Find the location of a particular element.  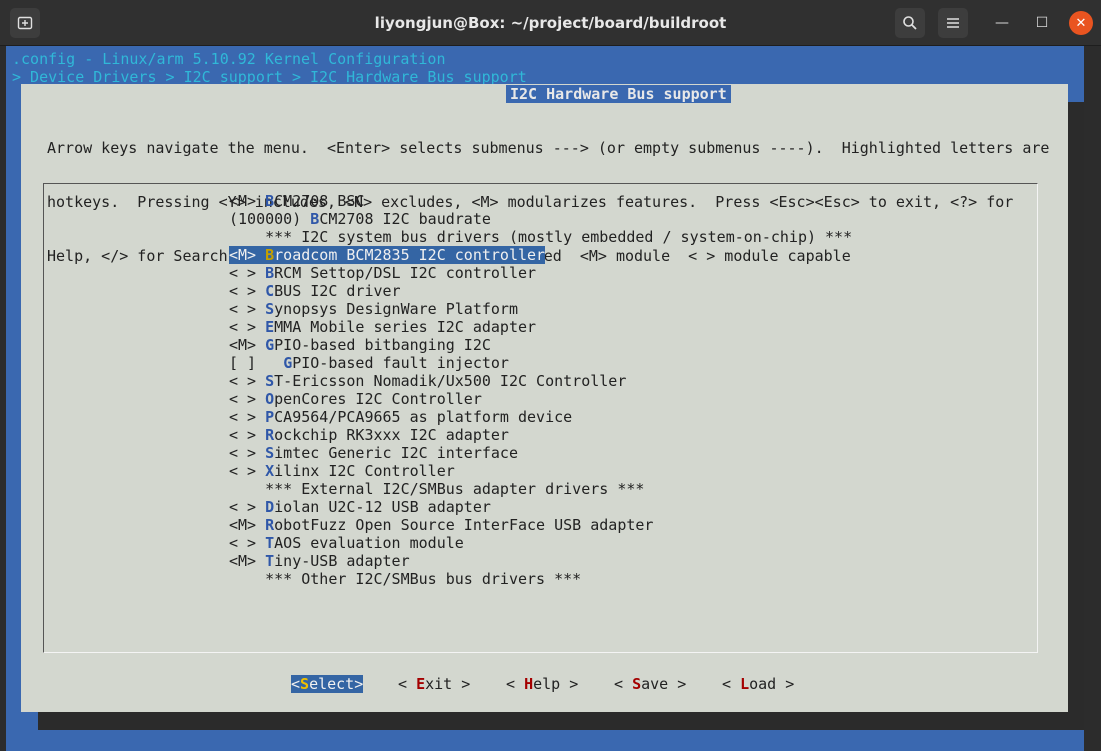

button-hotkey: H is located at coordinates (529, 684).